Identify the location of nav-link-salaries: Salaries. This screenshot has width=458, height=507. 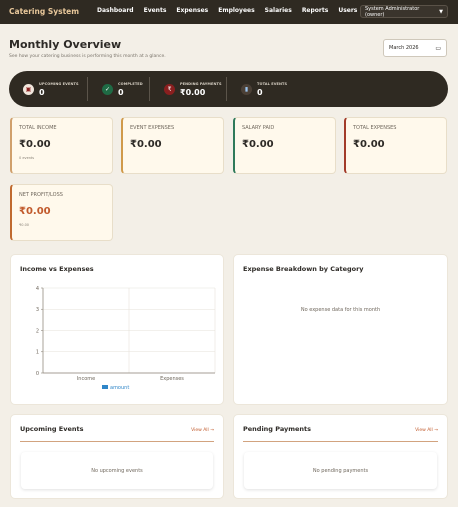
(278, 10).